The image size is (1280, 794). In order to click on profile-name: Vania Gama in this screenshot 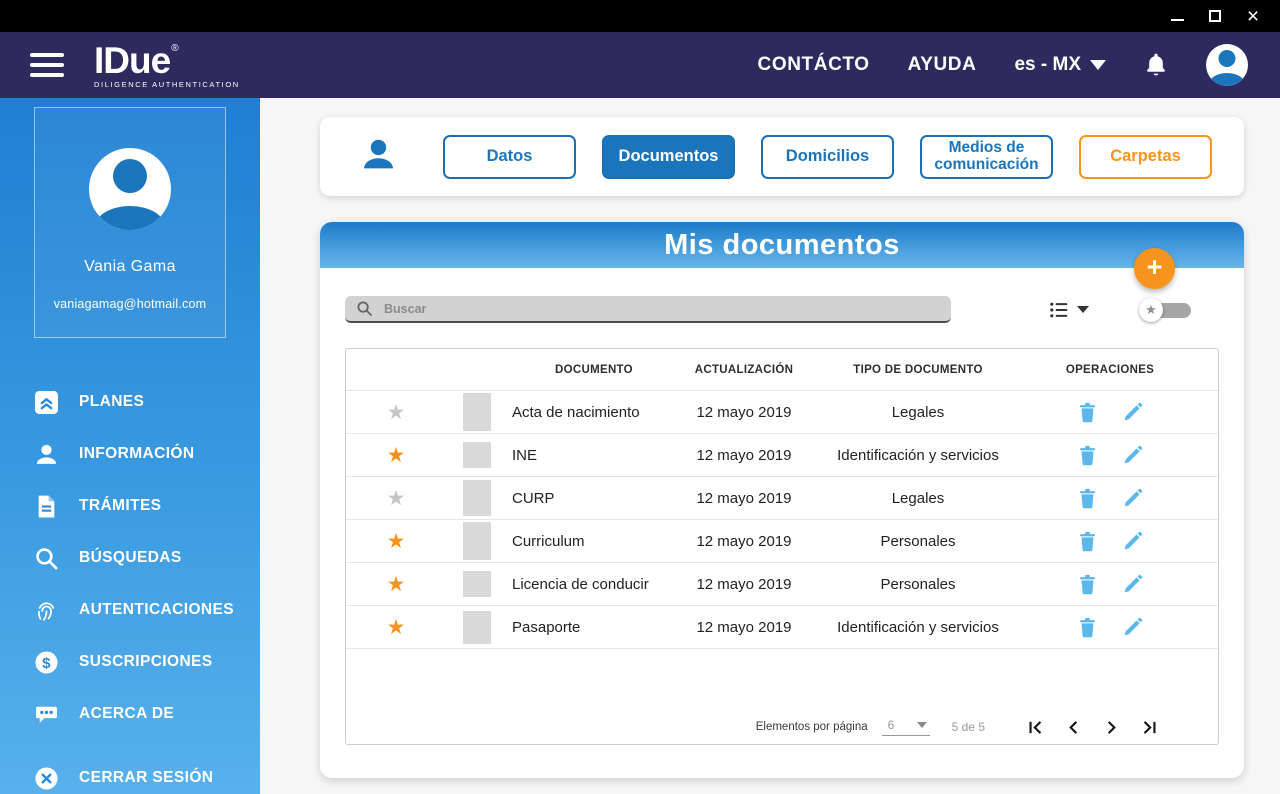, I will do `click(130, 266)`.